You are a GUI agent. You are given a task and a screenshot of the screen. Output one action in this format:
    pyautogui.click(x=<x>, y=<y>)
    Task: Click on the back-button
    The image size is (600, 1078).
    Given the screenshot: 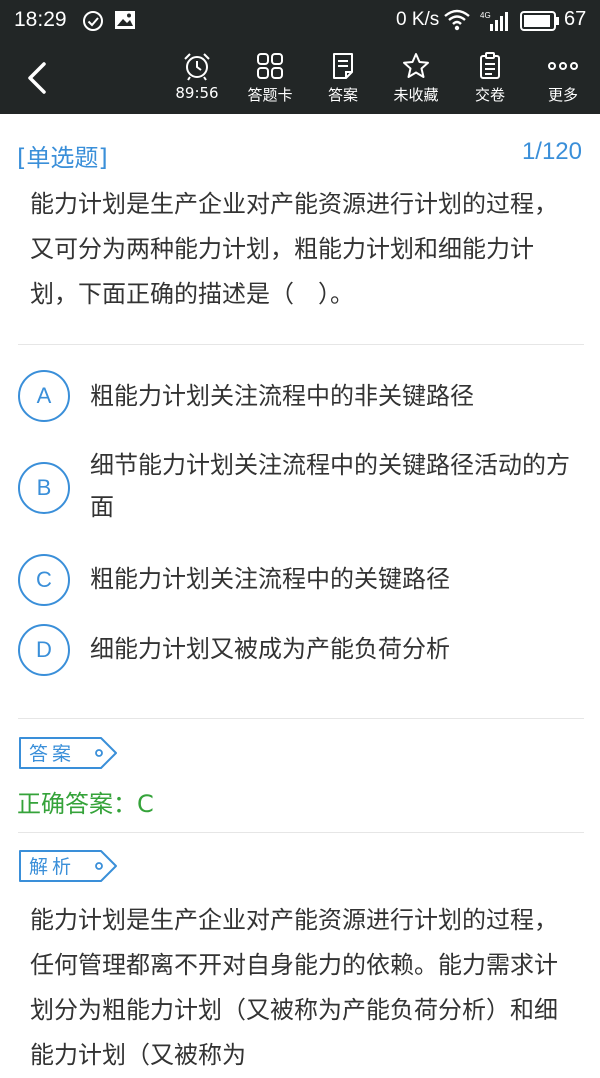 What is the action you would take?
    pyautogui.click(x=38, y=78)
    